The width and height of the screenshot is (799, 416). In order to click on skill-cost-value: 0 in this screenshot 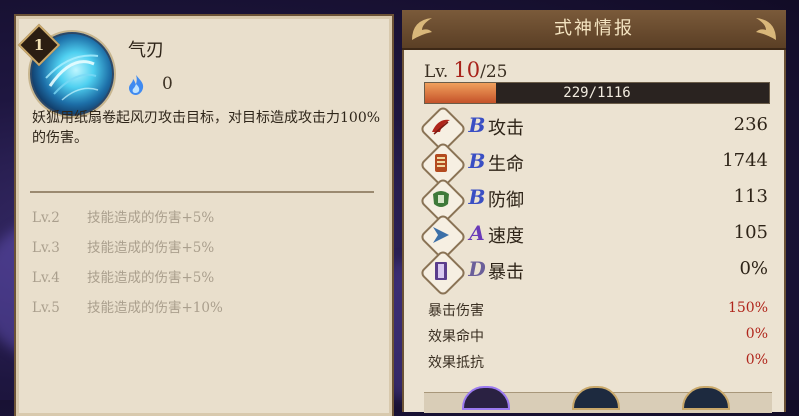, I will do `click(167, 84)`.